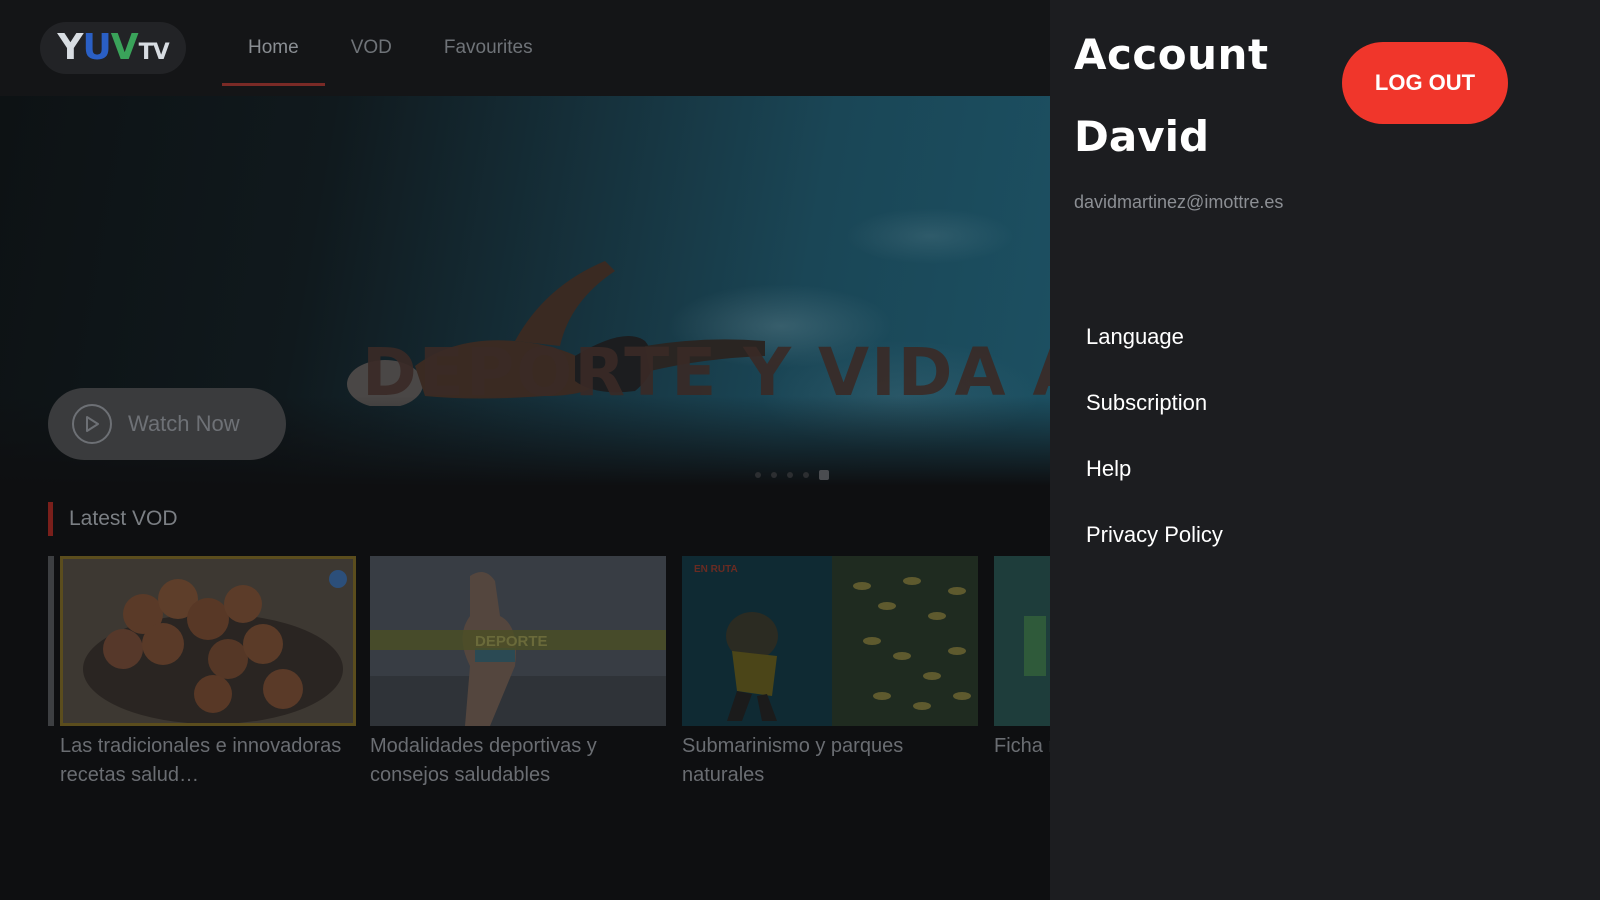 The image size is (1600, 900). I want to click on vod-thumbnail-walnuts, so click(208, 641).